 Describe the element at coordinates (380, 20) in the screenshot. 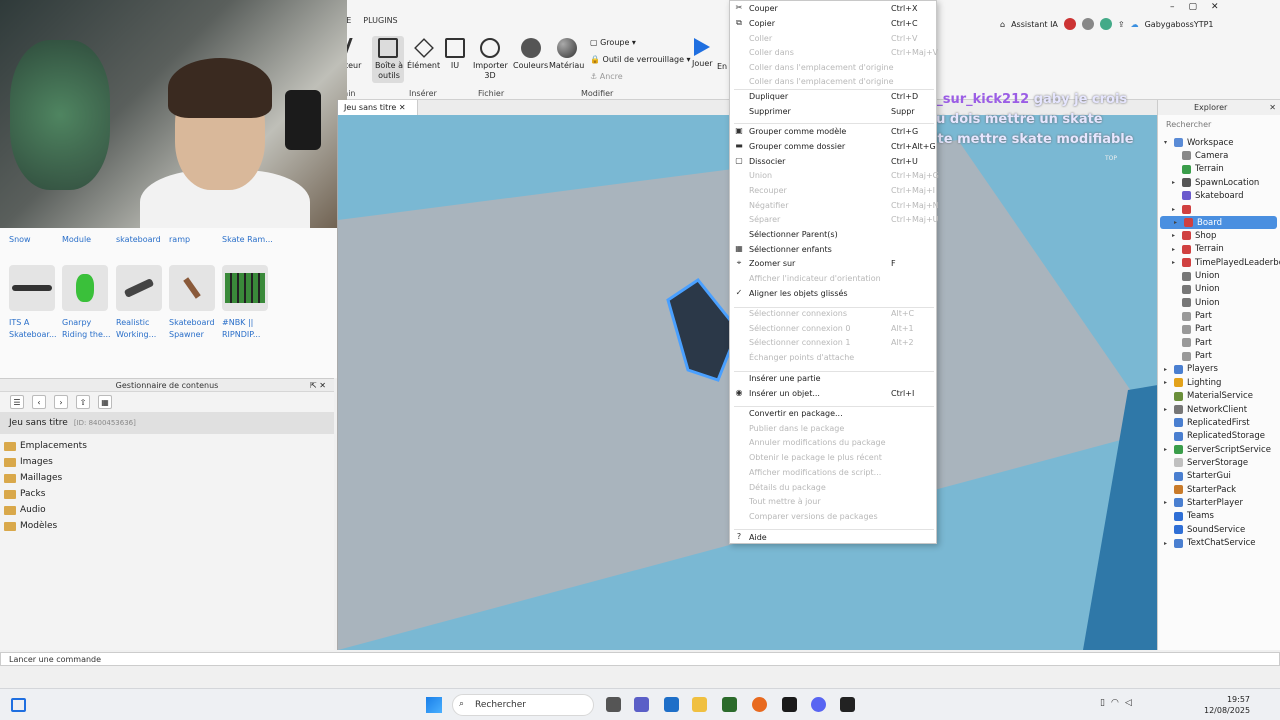

I see `tab-plugins: PLUGINS` at that location.